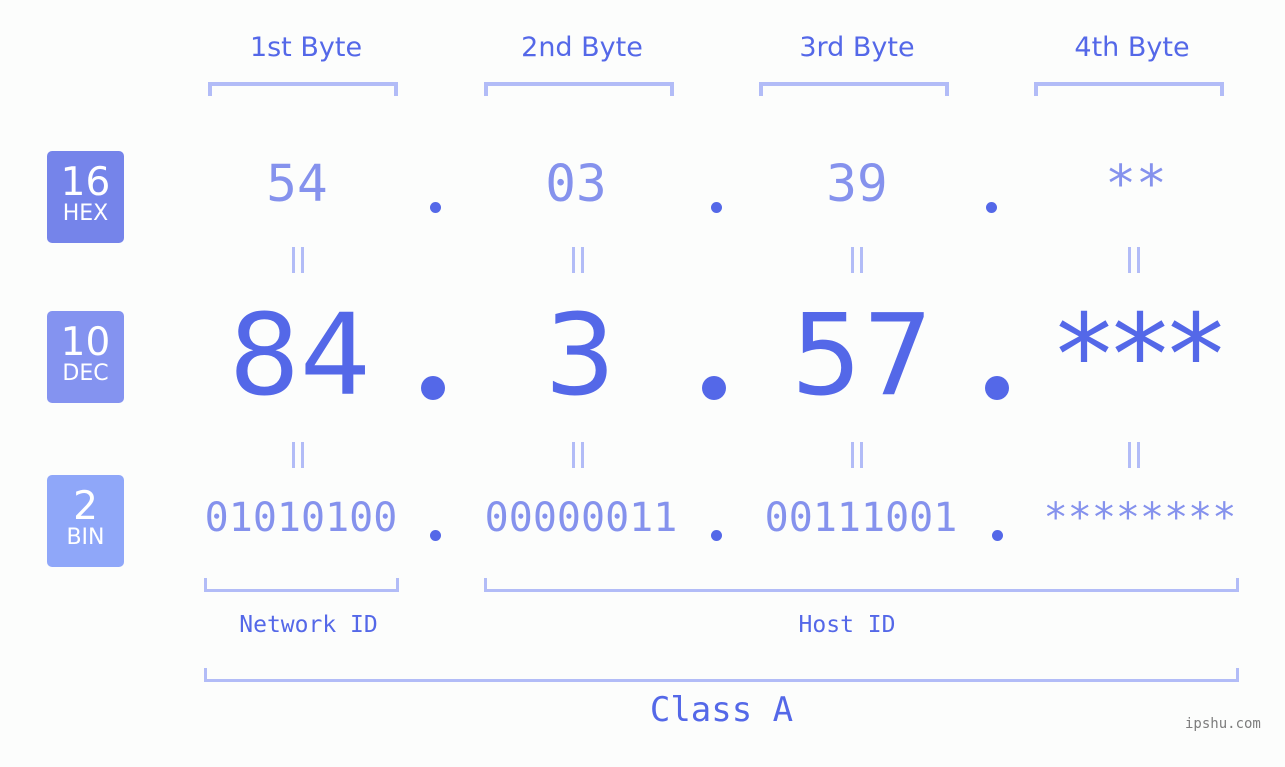  Describe the element at coordinates (1132, 47) in the screenshot. I see `byte-header-4: 4th Byte` at that location.